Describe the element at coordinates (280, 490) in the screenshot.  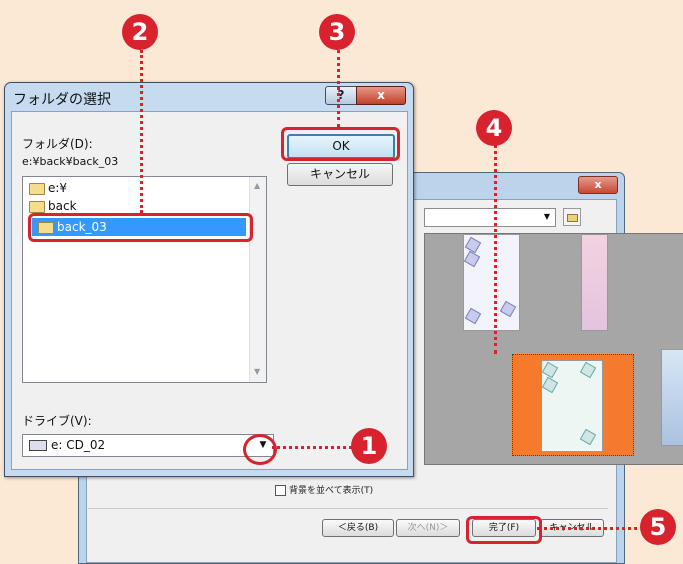
I see `checkbox-icon` at that location.